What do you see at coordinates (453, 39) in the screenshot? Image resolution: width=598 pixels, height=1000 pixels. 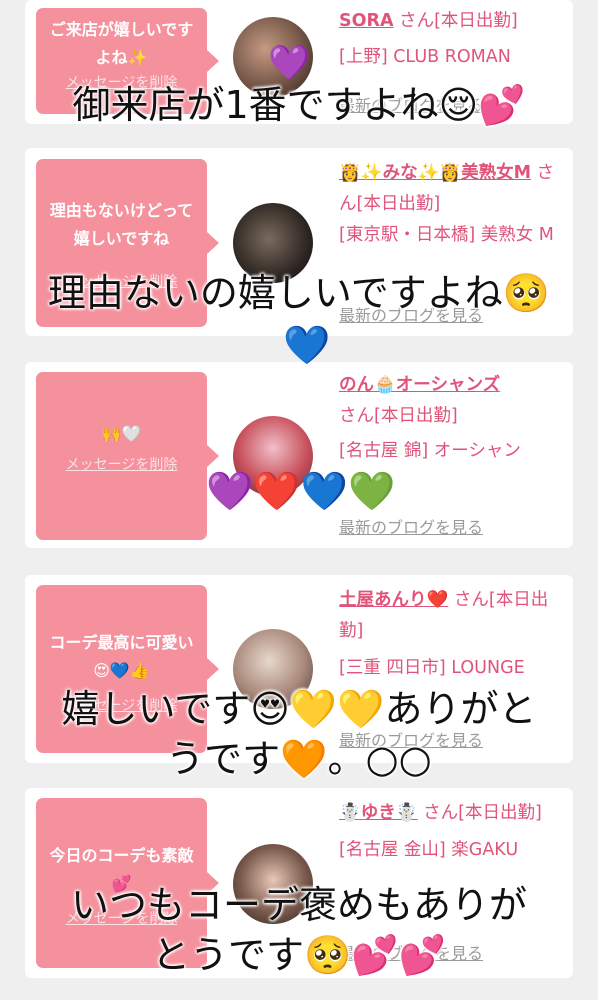 I see `cast-info: SORA さん[本日出勤] [上野] CLUB ROMAN` at bounding box center [453, 39].